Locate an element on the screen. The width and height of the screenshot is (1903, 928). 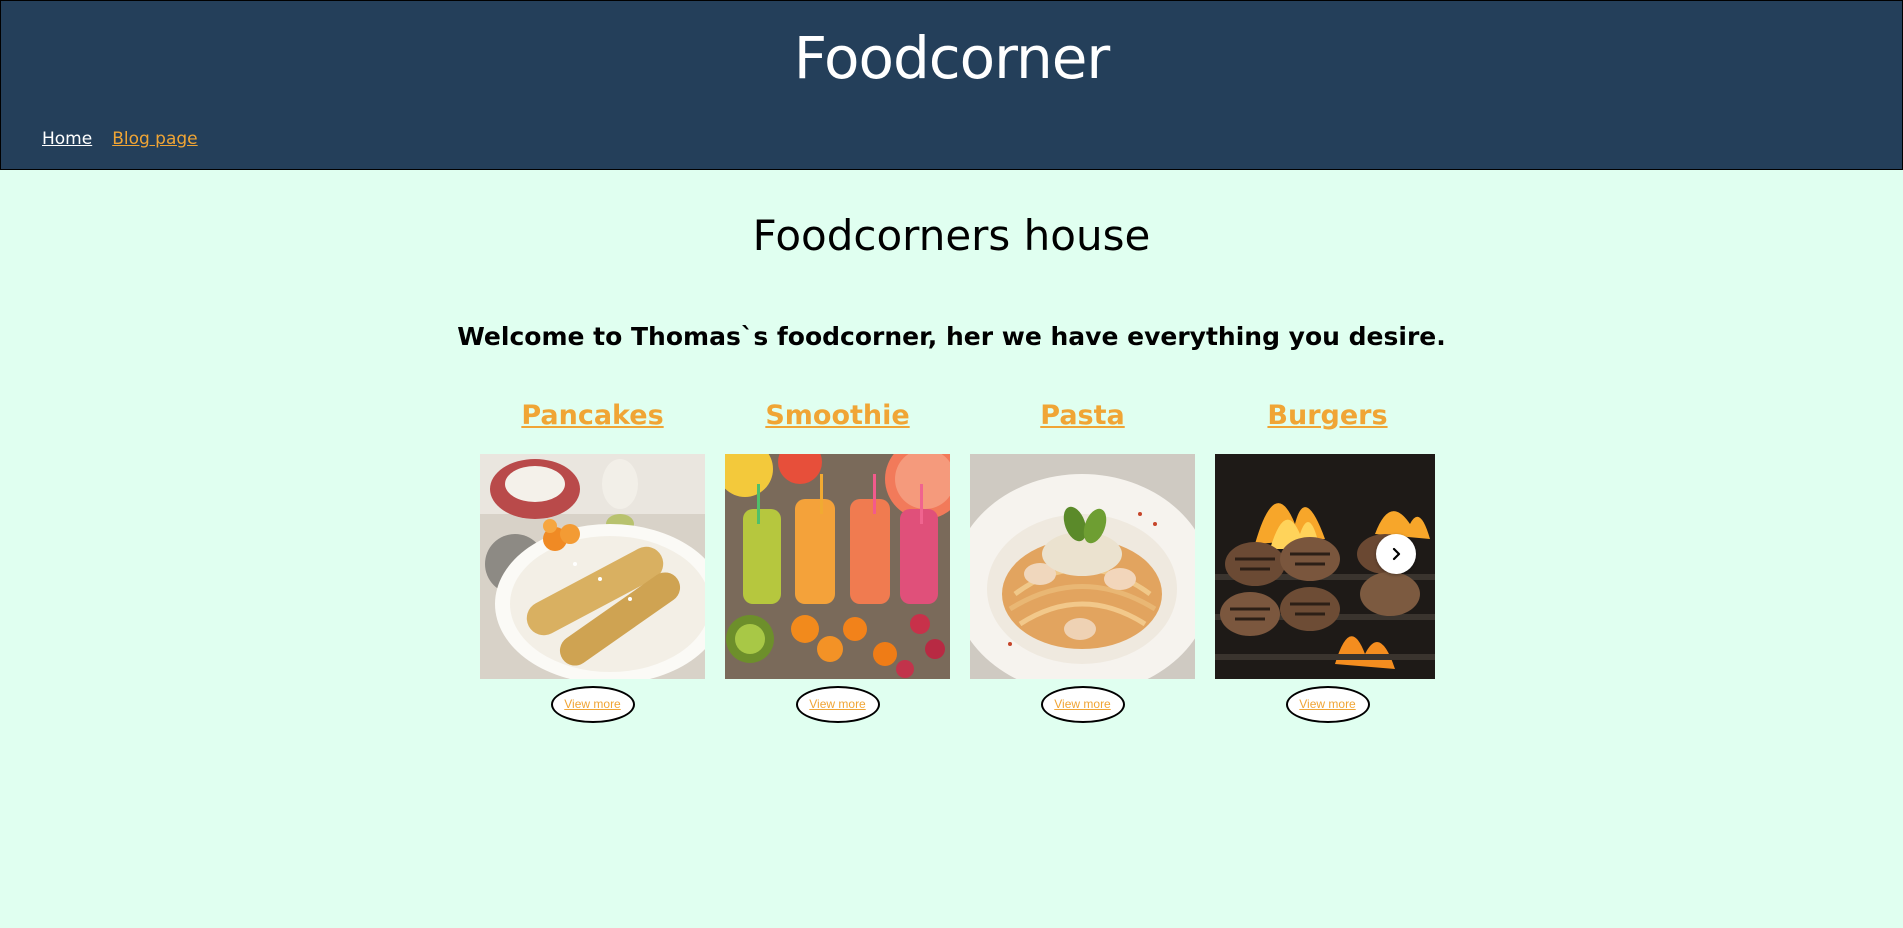
food-card-pancakes: Pancakes View more is located at coordinates (592, 560).